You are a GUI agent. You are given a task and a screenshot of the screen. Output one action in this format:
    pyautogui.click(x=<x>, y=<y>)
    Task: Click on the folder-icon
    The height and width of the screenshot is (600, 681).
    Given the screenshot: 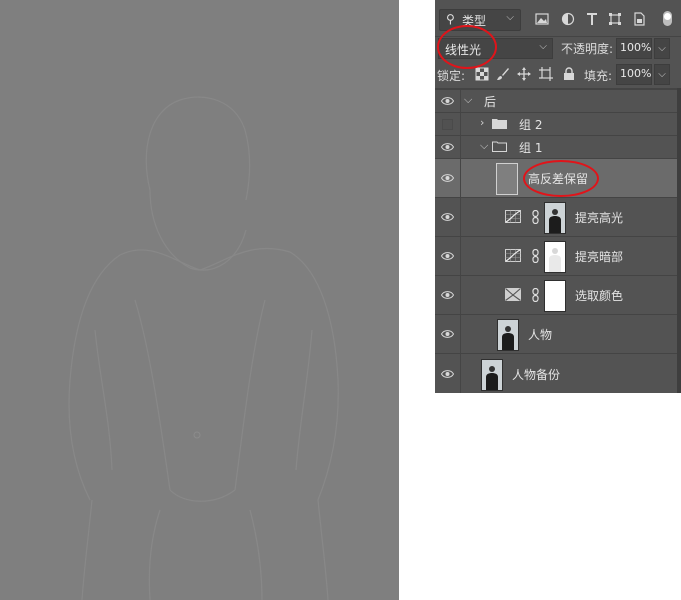 What is the action you would take?
    pyautogui.click(x=499, y=124)
    